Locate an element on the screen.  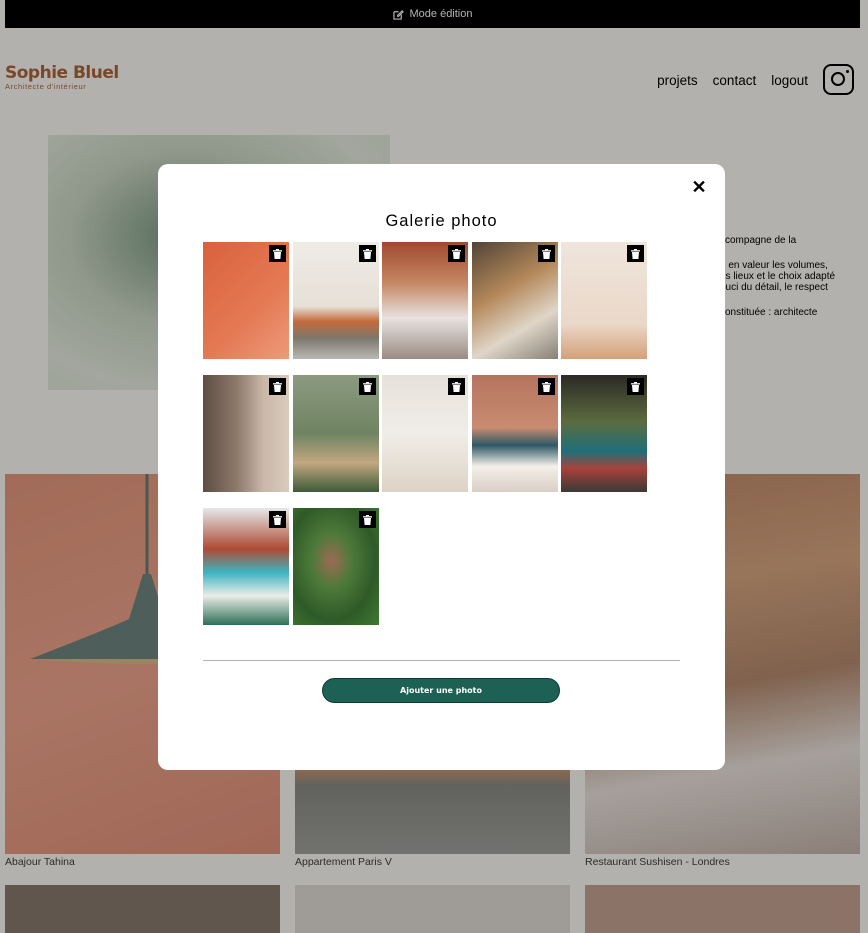
close-icon: ✕ is located at coordinates (699, 187).